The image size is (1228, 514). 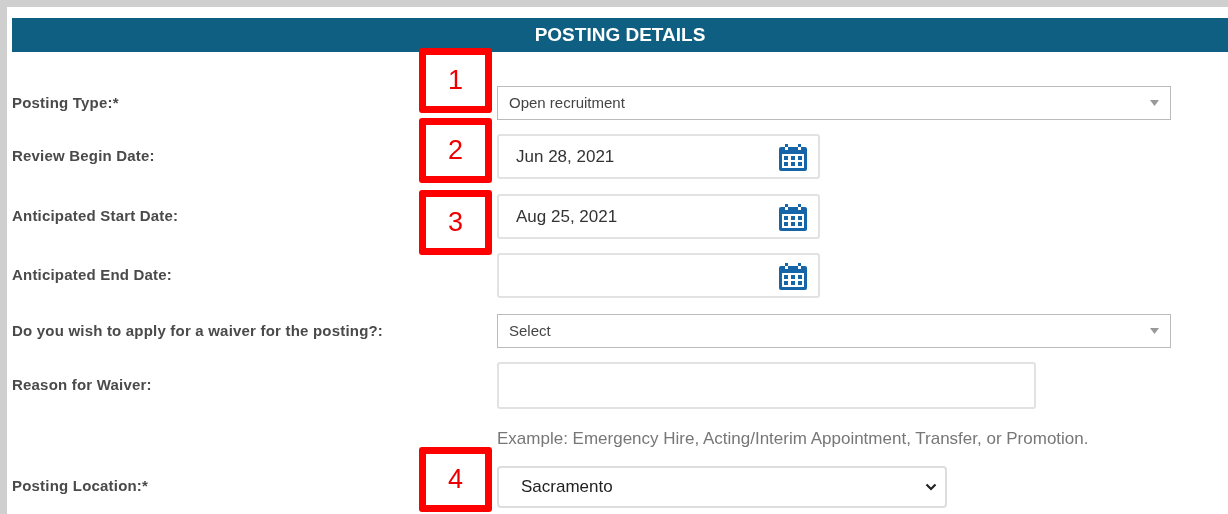 What do you see at coordinates (82, 385) in the screenshot?
I see `field-label: Reason for Waiver:` at bounding box center [82, 385].